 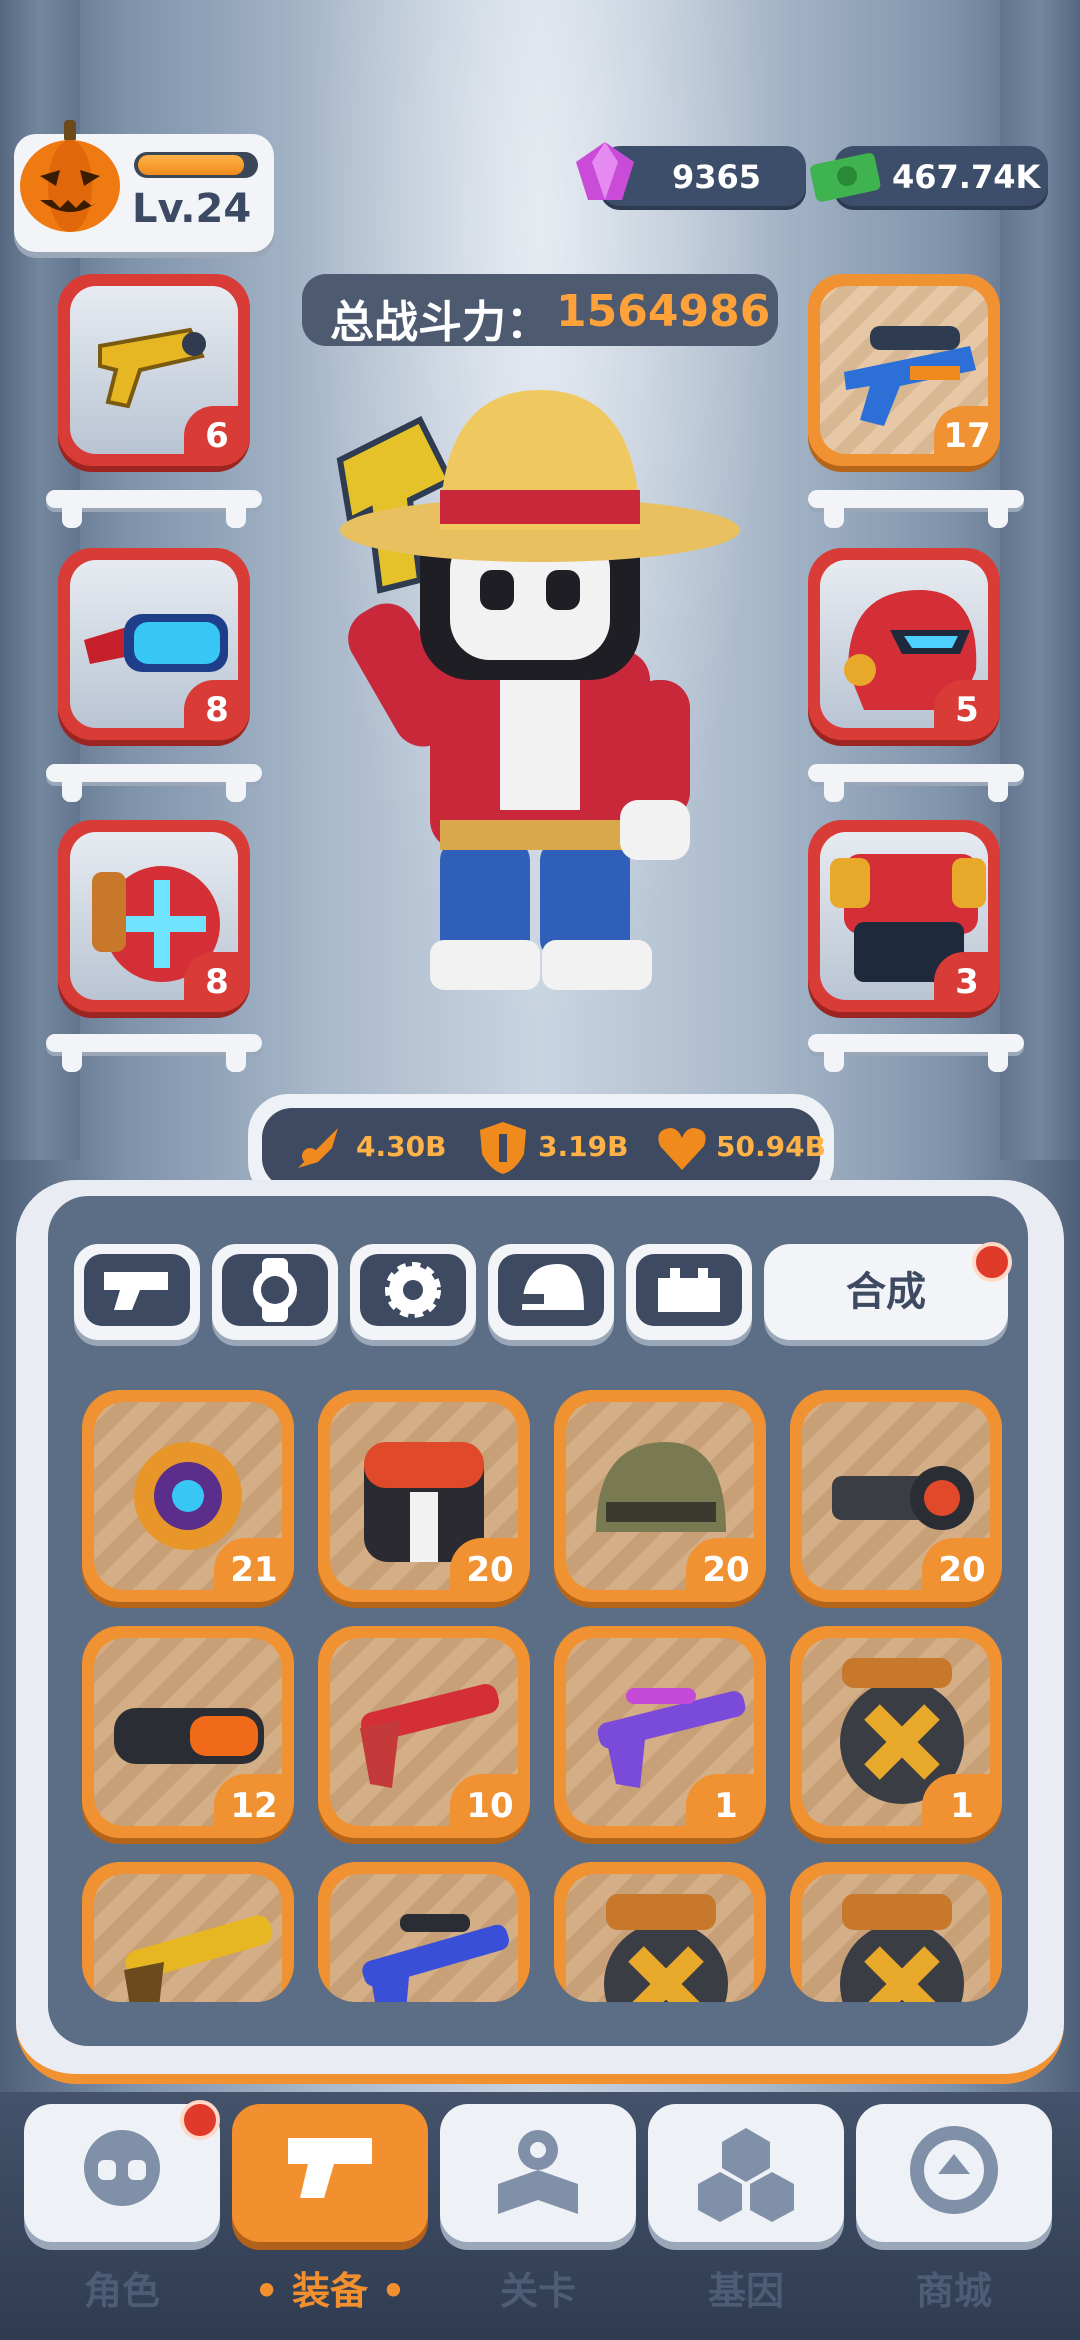 I want to click on inventory-item-purple-watch: 21, so click(x=188, y=1496).